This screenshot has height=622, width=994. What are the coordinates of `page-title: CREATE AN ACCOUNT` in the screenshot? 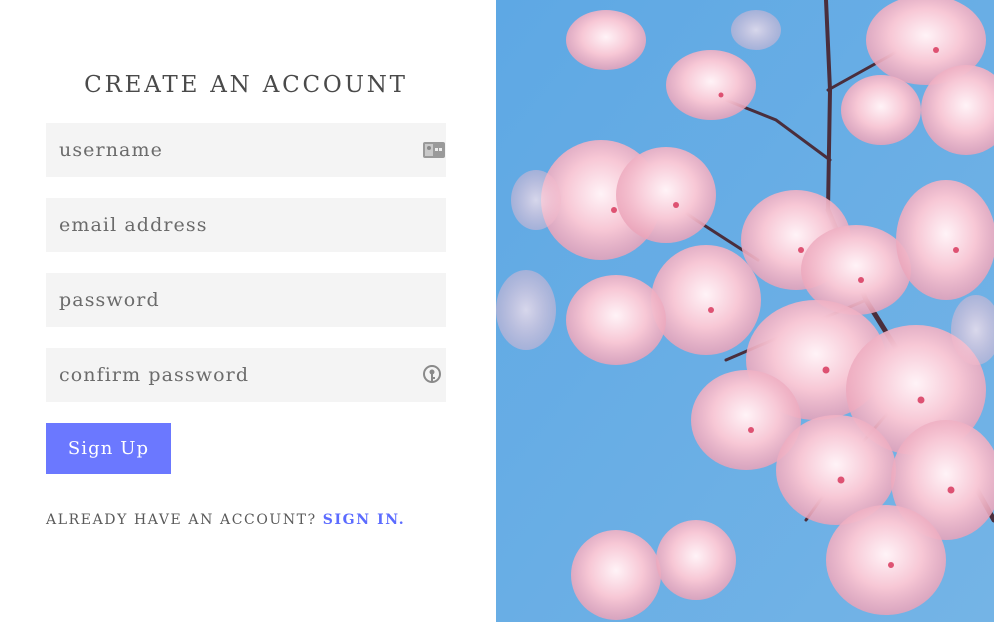 It's located at (246, 85).